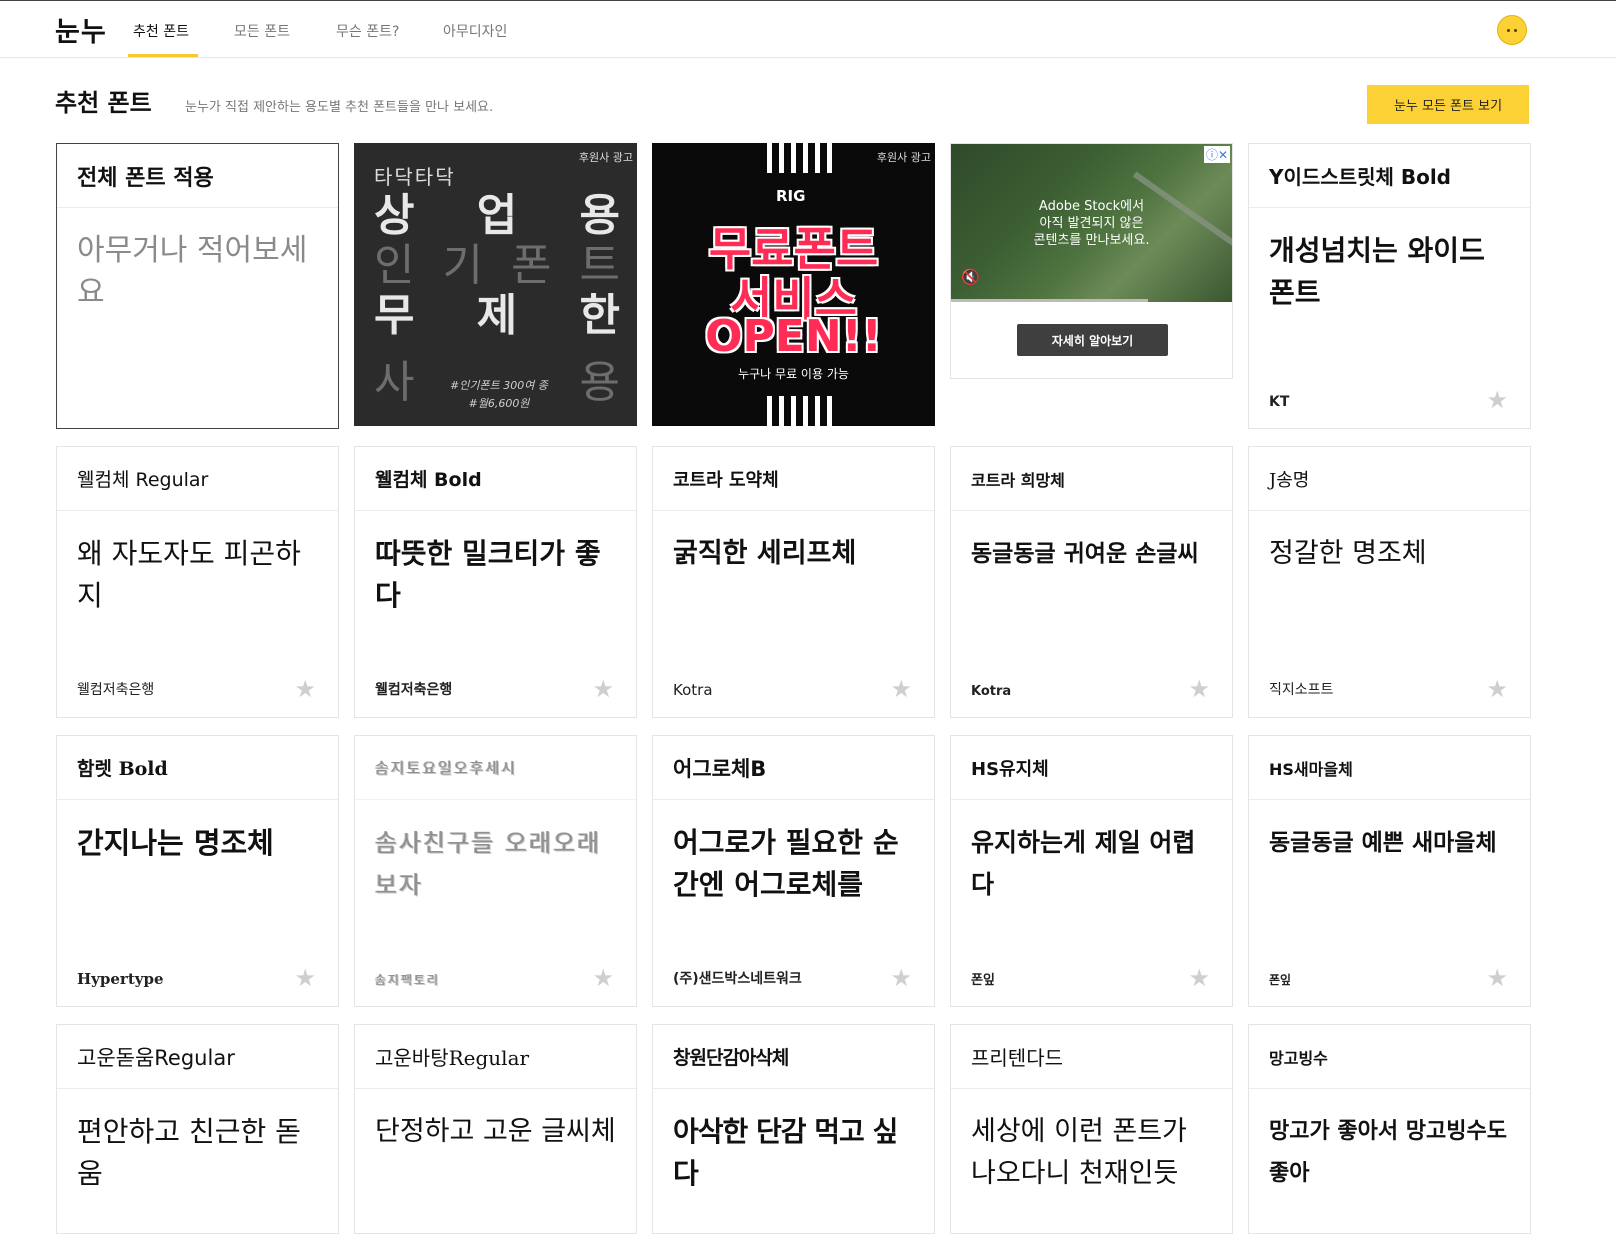 The image size is (1616, 1234). What do you see at coordinates (120, 979) in the screenshot?
I see `font-card-maker: Hypertype` at bounding box center [120, 979].